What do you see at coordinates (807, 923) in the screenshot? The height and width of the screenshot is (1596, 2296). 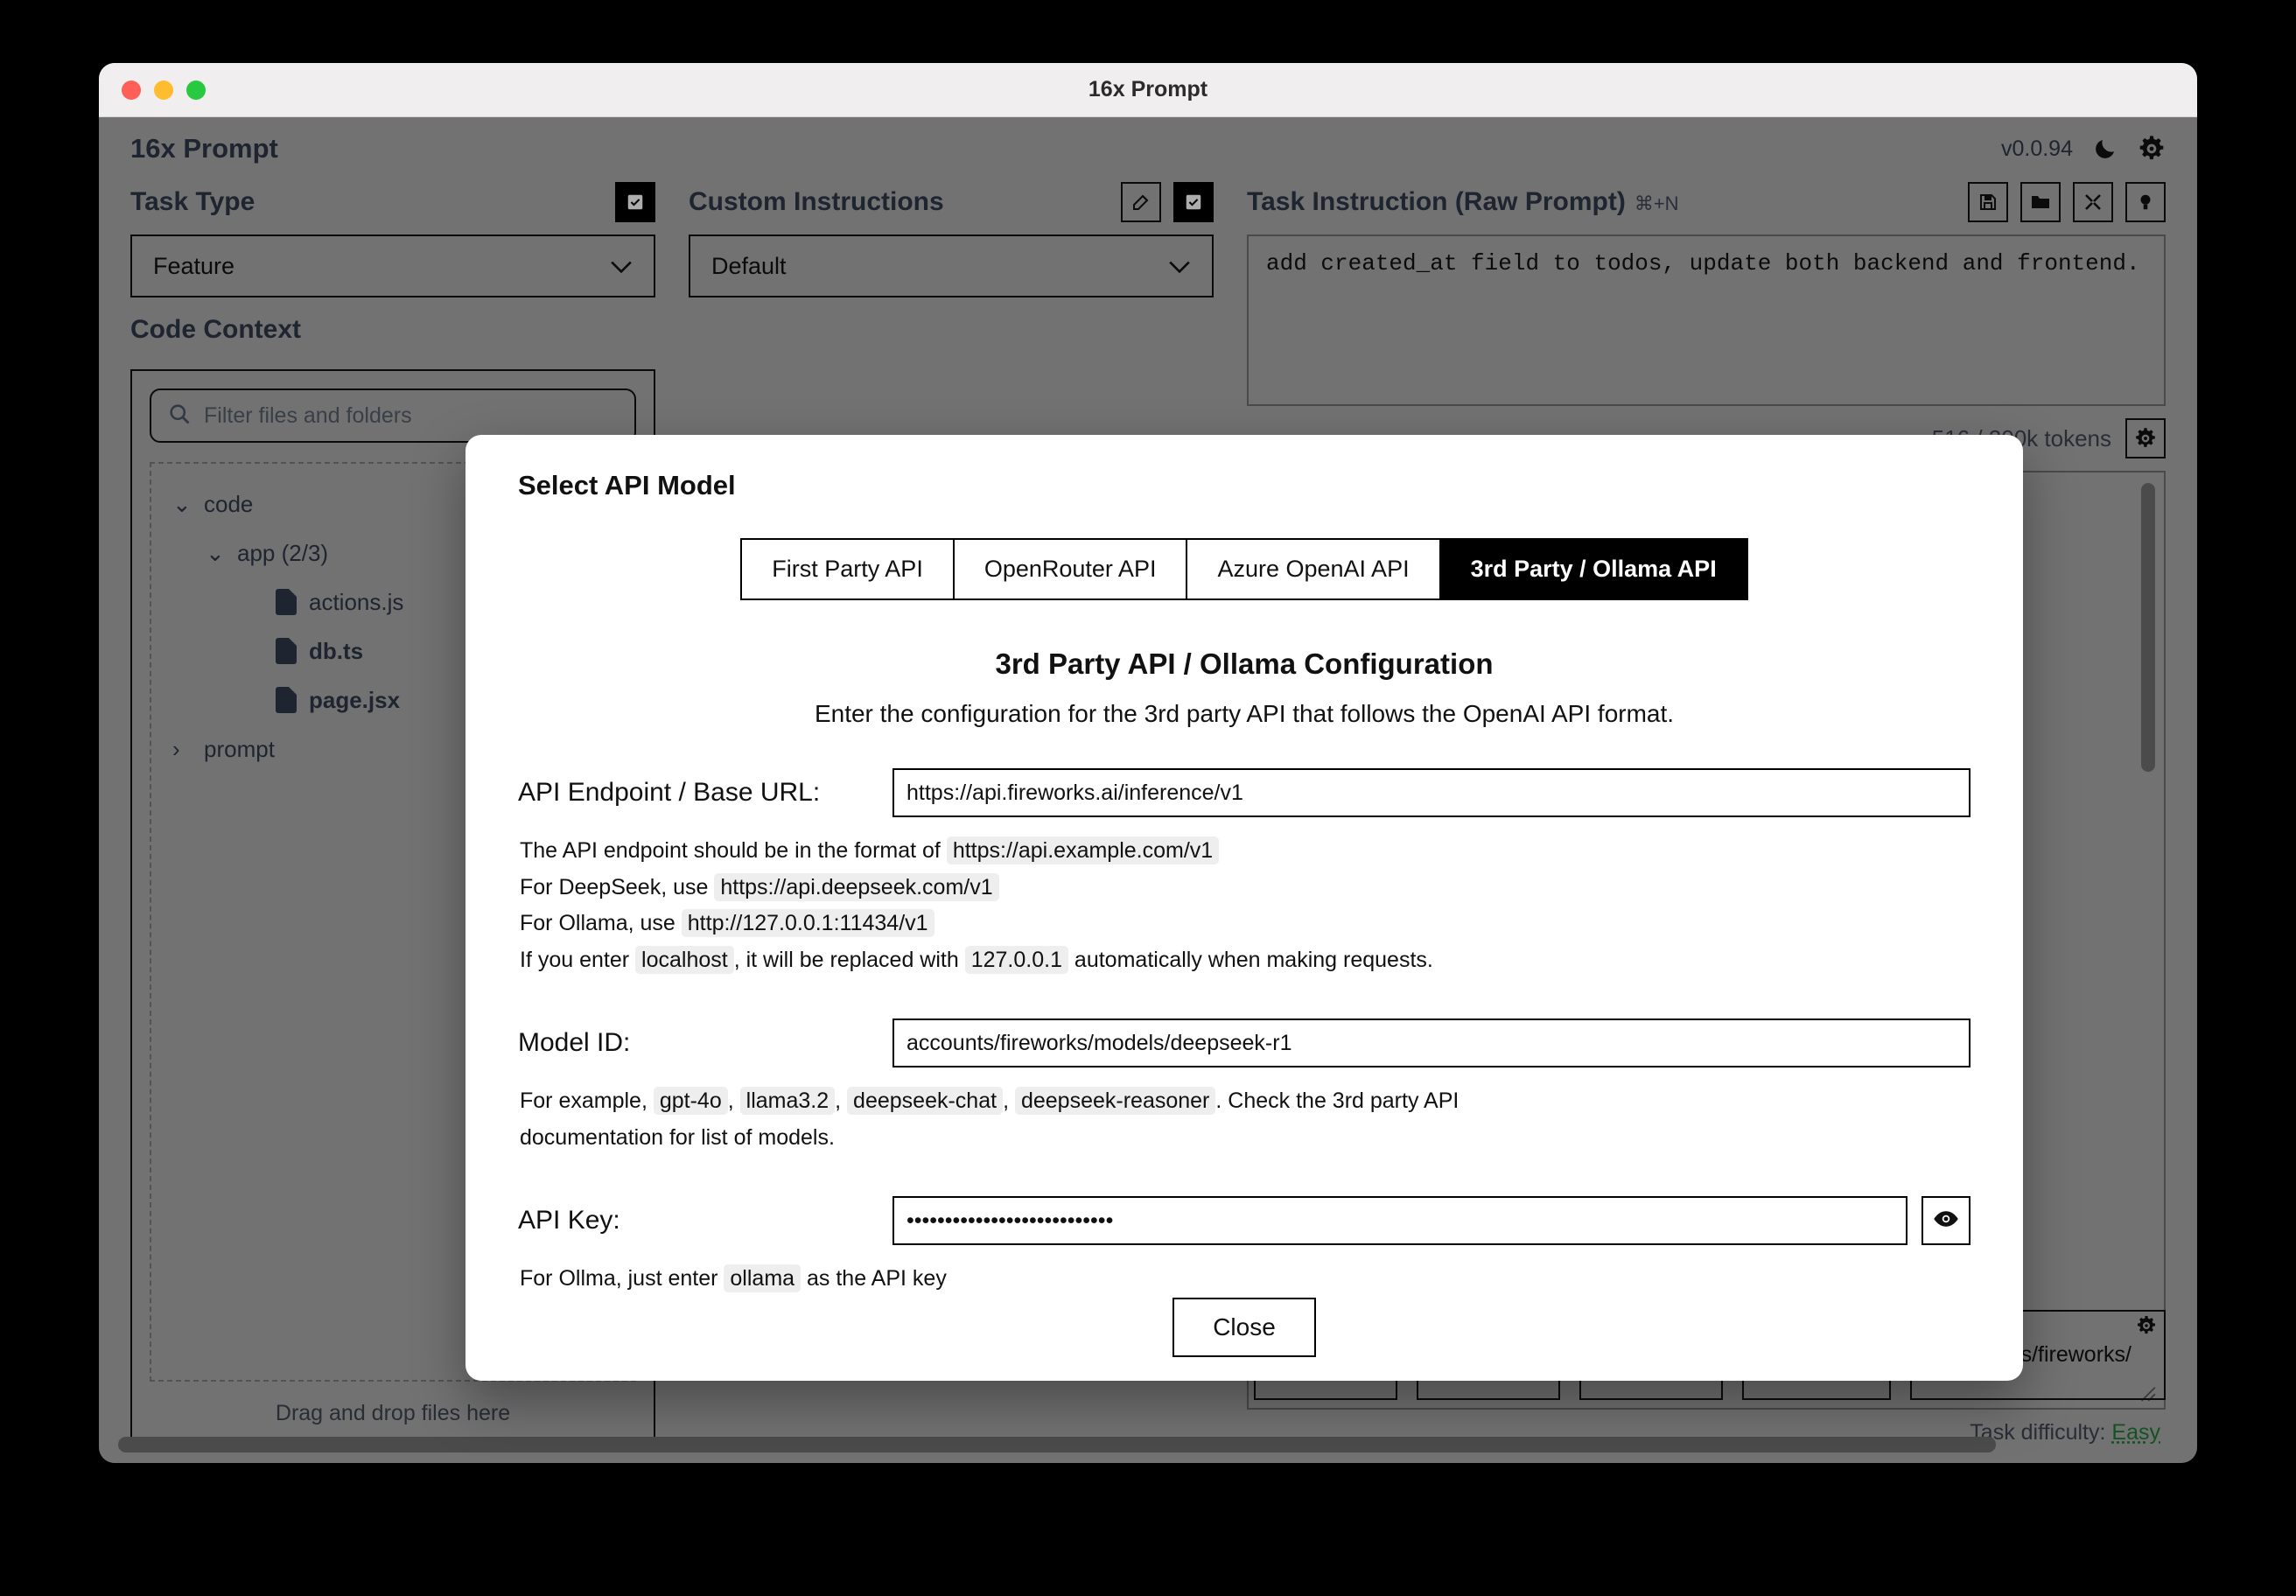 I see `inline-code: http://127.0.0.1:11434/v1` at bounding box center [807, 923].